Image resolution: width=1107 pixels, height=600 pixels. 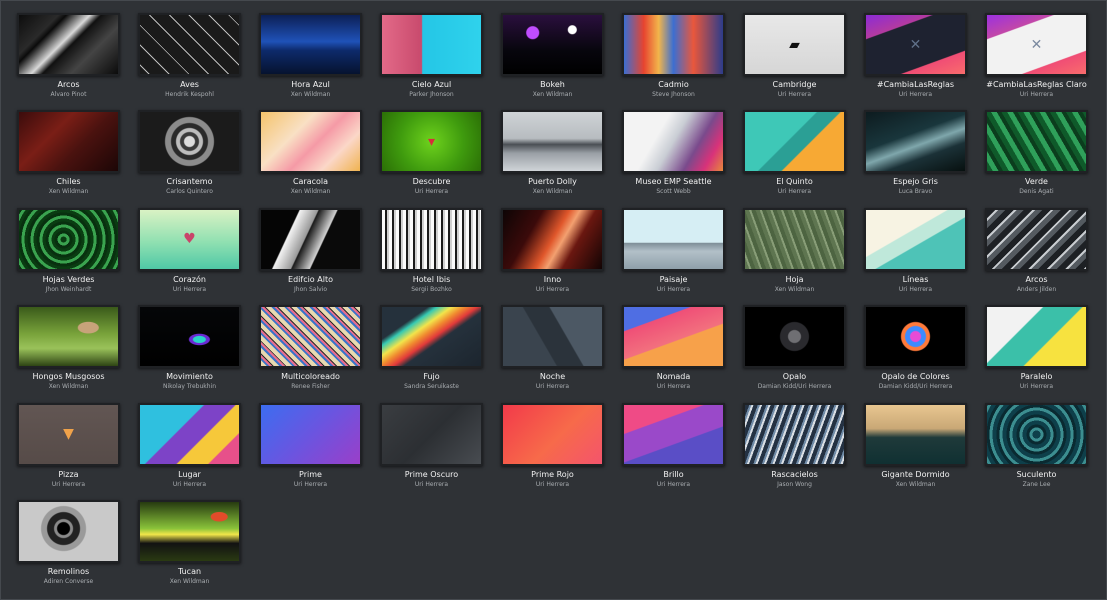 What do you see at coordinates (794, 44) in the screenshot?
I see `wallpaper-thumbnail: ▰` at bounding box center [794, 44].